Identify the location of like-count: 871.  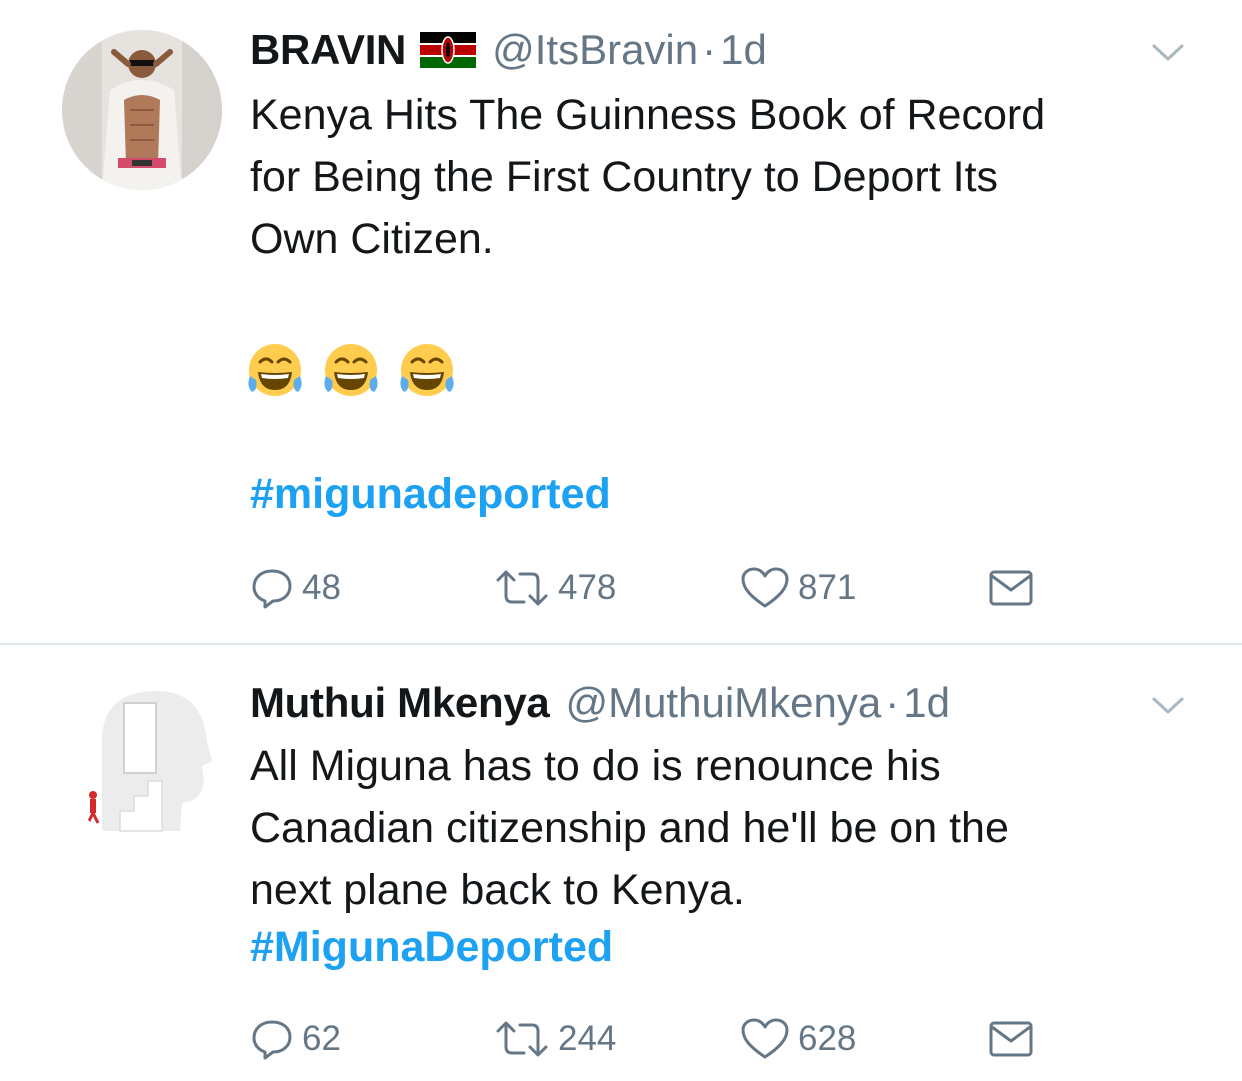
(827, 587).